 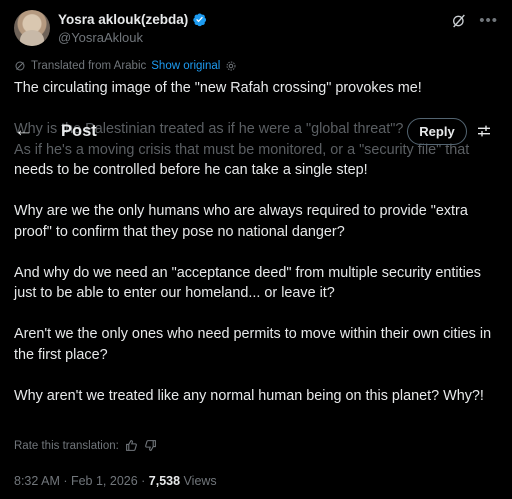 I want to click on filter-sliders-icon, so click(x=484, y=131).